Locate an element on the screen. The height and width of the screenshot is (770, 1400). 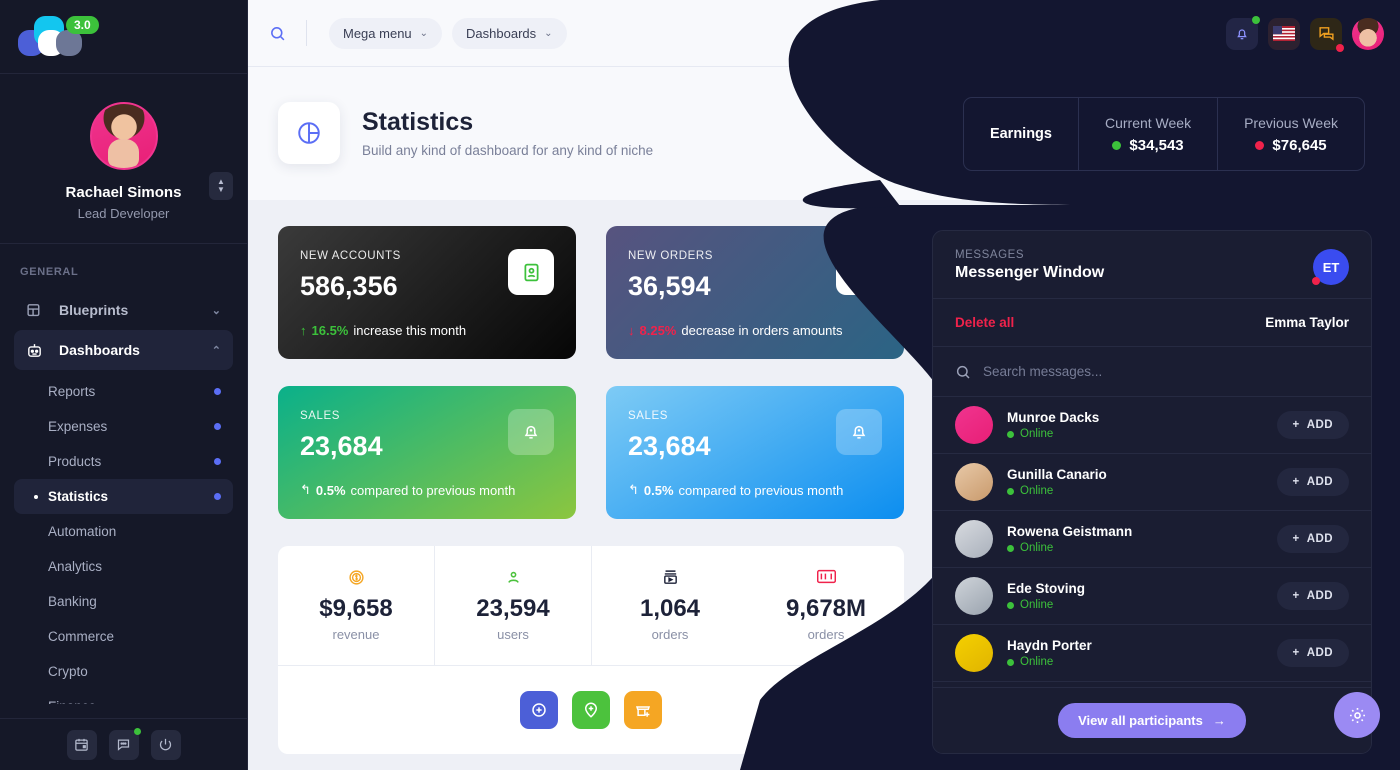
trend-down-icon: ↓ is located at coordinates (631, 330).